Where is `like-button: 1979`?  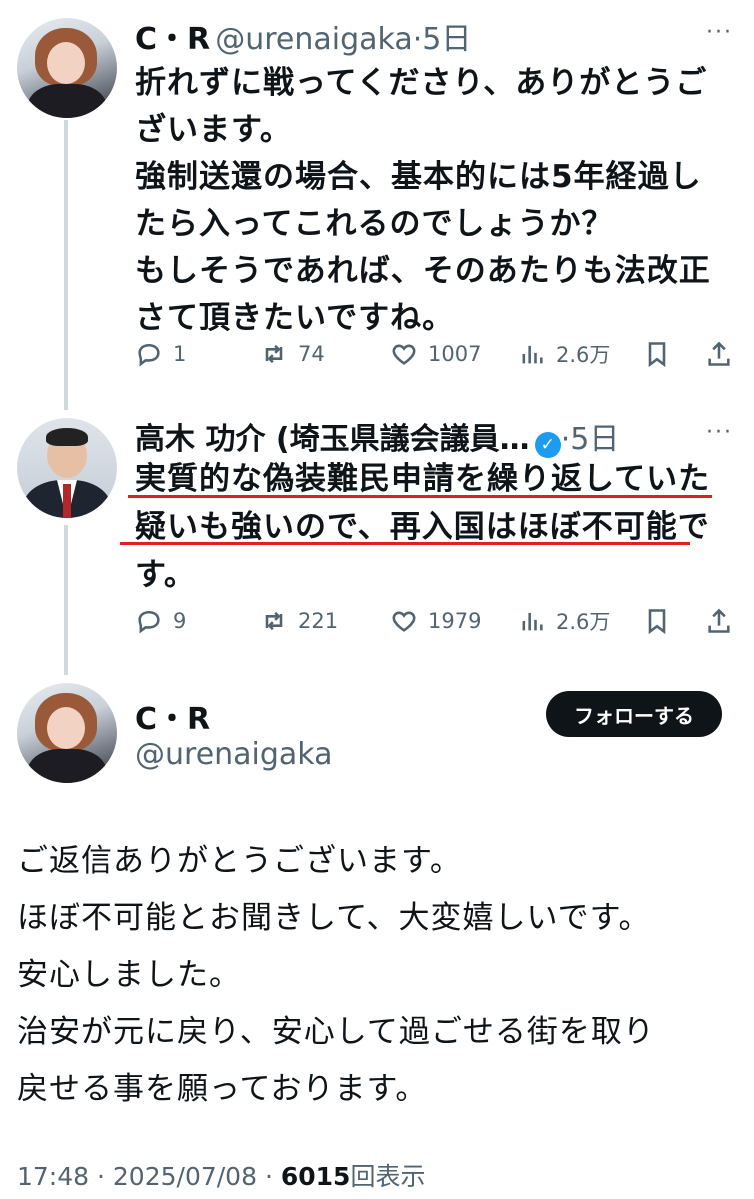 like-button: 1979 is located at coordinates (454, 621).